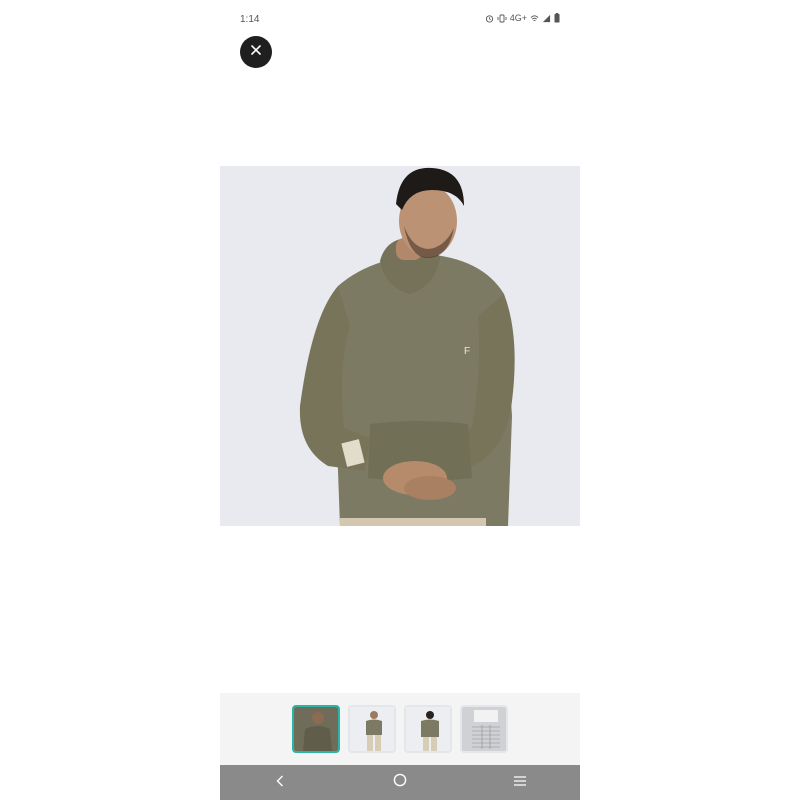 Image resolution: width=800 pixels, height=800 pixels. I want to click on status-icons: 4G+, so click(522, 18).